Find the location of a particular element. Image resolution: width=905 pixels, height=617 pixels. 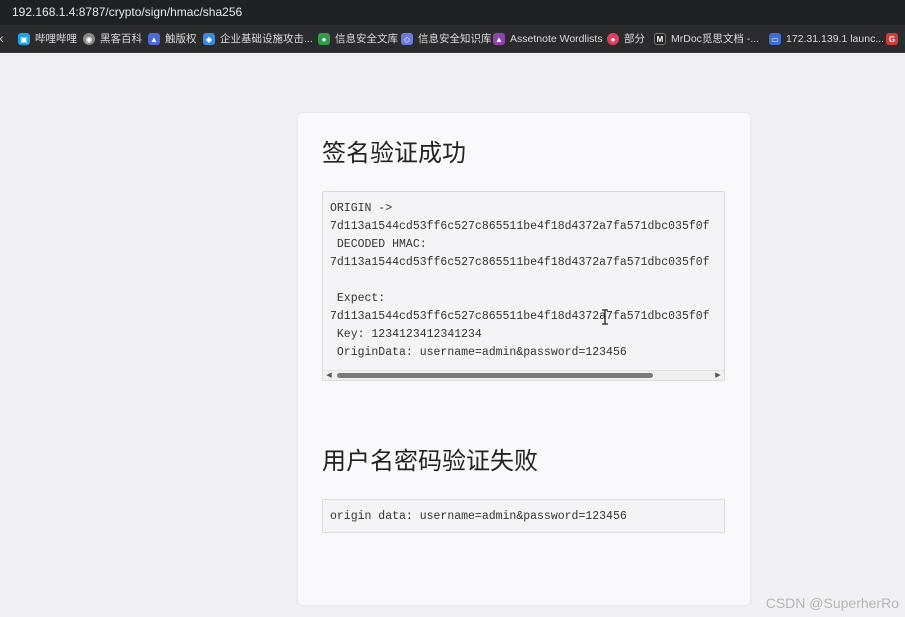

bookmark-label: Assetnote Wordlists is located at coordinates (556, 39).